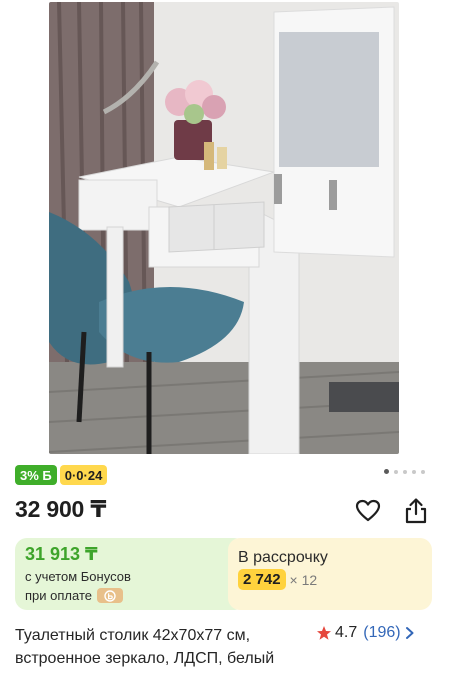 Image resolution: width=451 pixels, height=699 pixels. Describe the element at coordinates (324, 633) in the screenshot. I see `star-icon` at that location.